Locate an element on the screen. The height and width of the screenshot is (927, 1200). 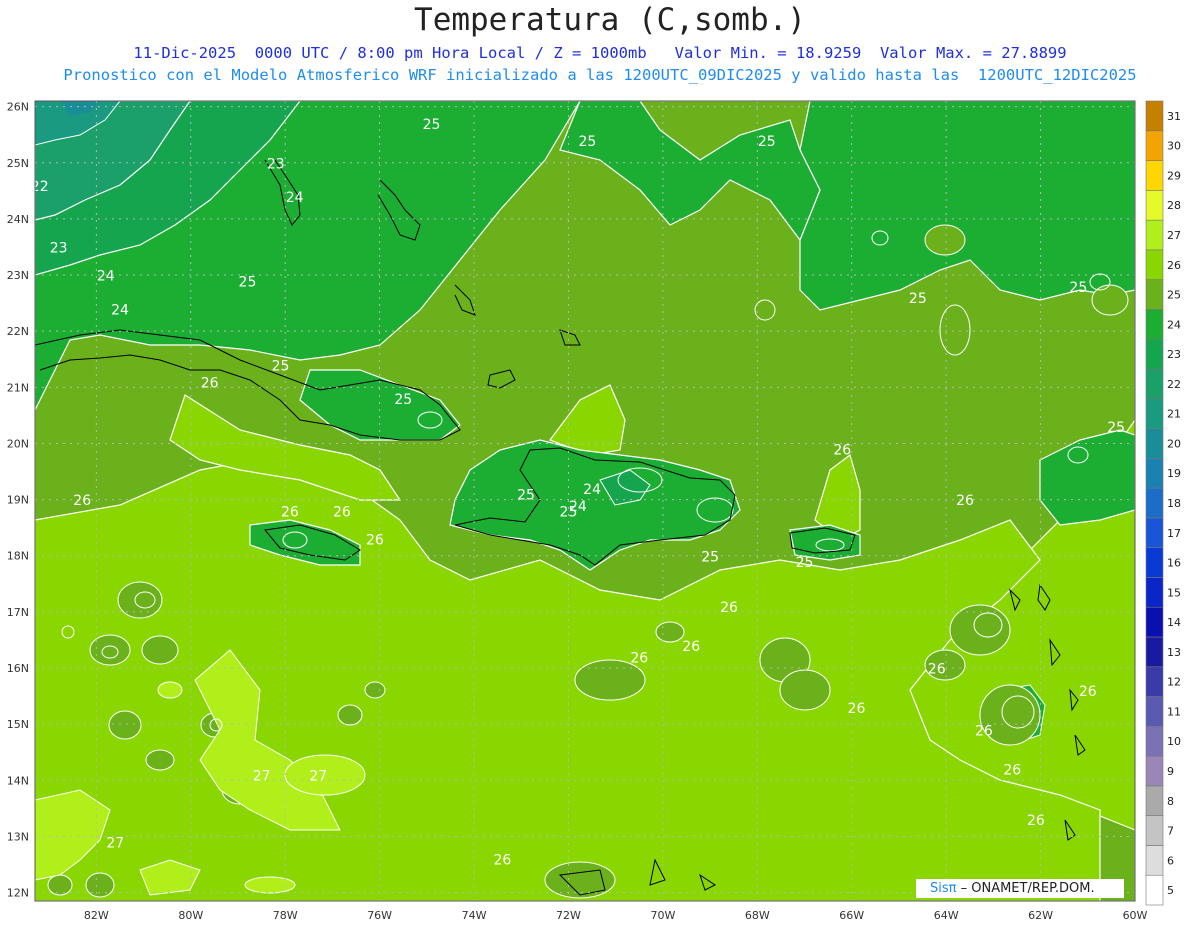
credit-text: – ONAMET/REP.DOM. is located at coordinates (1025, 888).